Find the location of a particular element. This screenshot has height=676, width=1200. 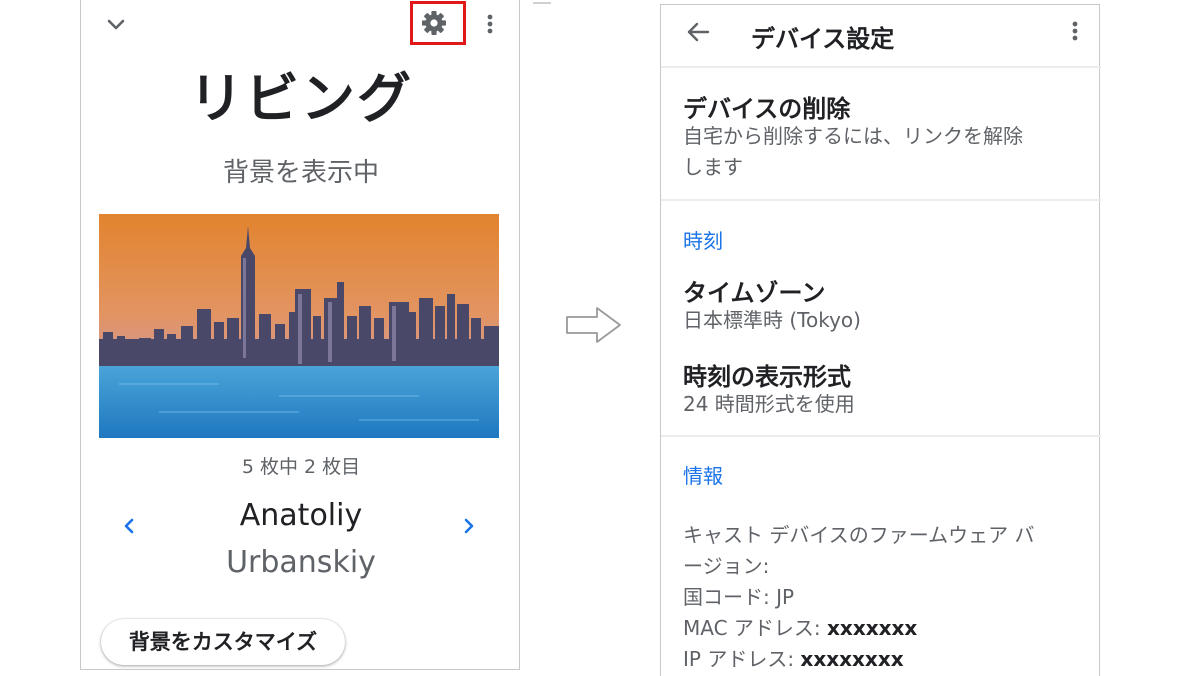

page-title: デバイス設定 is located at coordinates (823, 39).